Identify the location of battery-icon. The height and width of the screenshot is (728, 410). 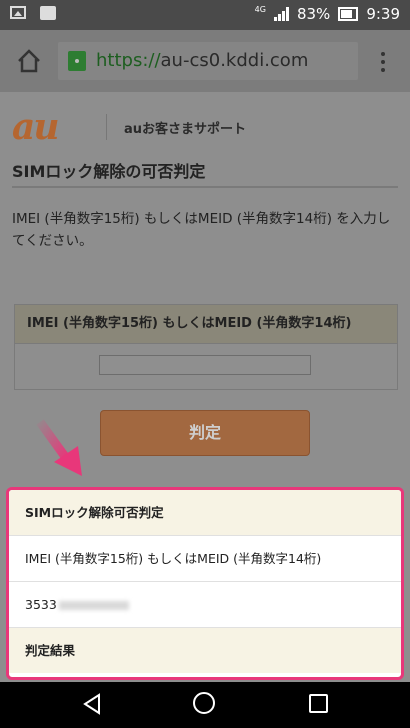
(348, 14).